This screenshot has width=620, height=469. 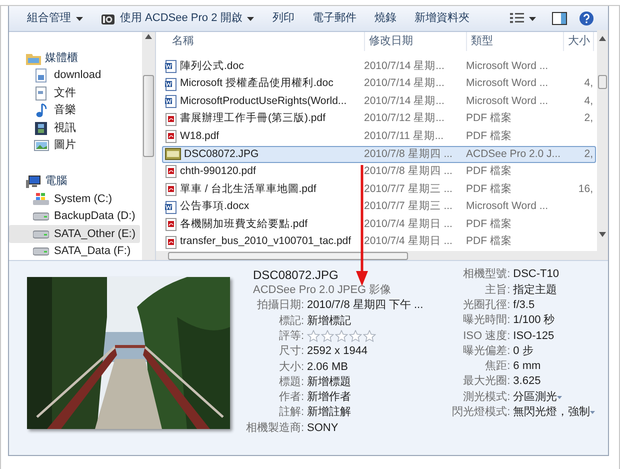 What do you see at coordinates (482, 41) in the screenshot?
I see `column-header: 類型` at bounding box center [482, 41].